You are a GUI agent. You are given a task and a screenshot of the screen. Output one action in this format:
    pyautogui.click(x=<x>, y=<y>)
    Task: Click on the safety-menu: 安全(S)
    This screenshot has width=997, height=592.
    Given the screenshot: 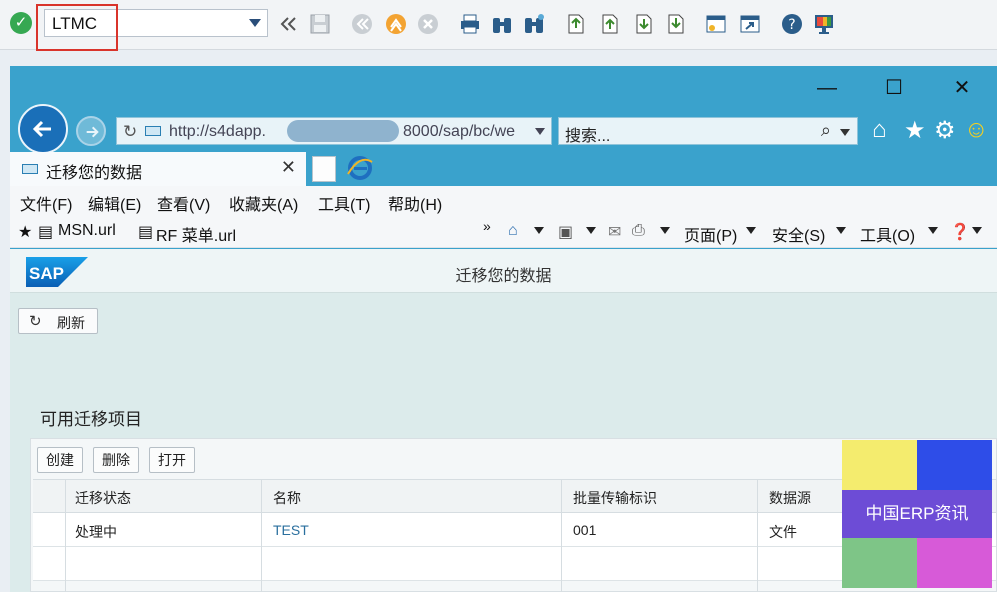 What is the action you would take?
    pyautogui.click(x=798, y=234)
    